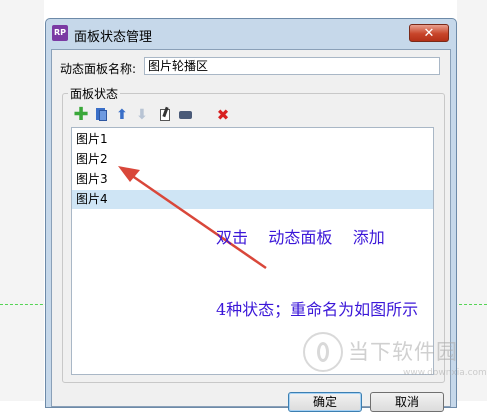 The image size is (487, 412). Describe the element at coordinates (317, 309) in the screenshot. I see `annotation-line-2: 4种状态；重命名为如图所示` at that location.